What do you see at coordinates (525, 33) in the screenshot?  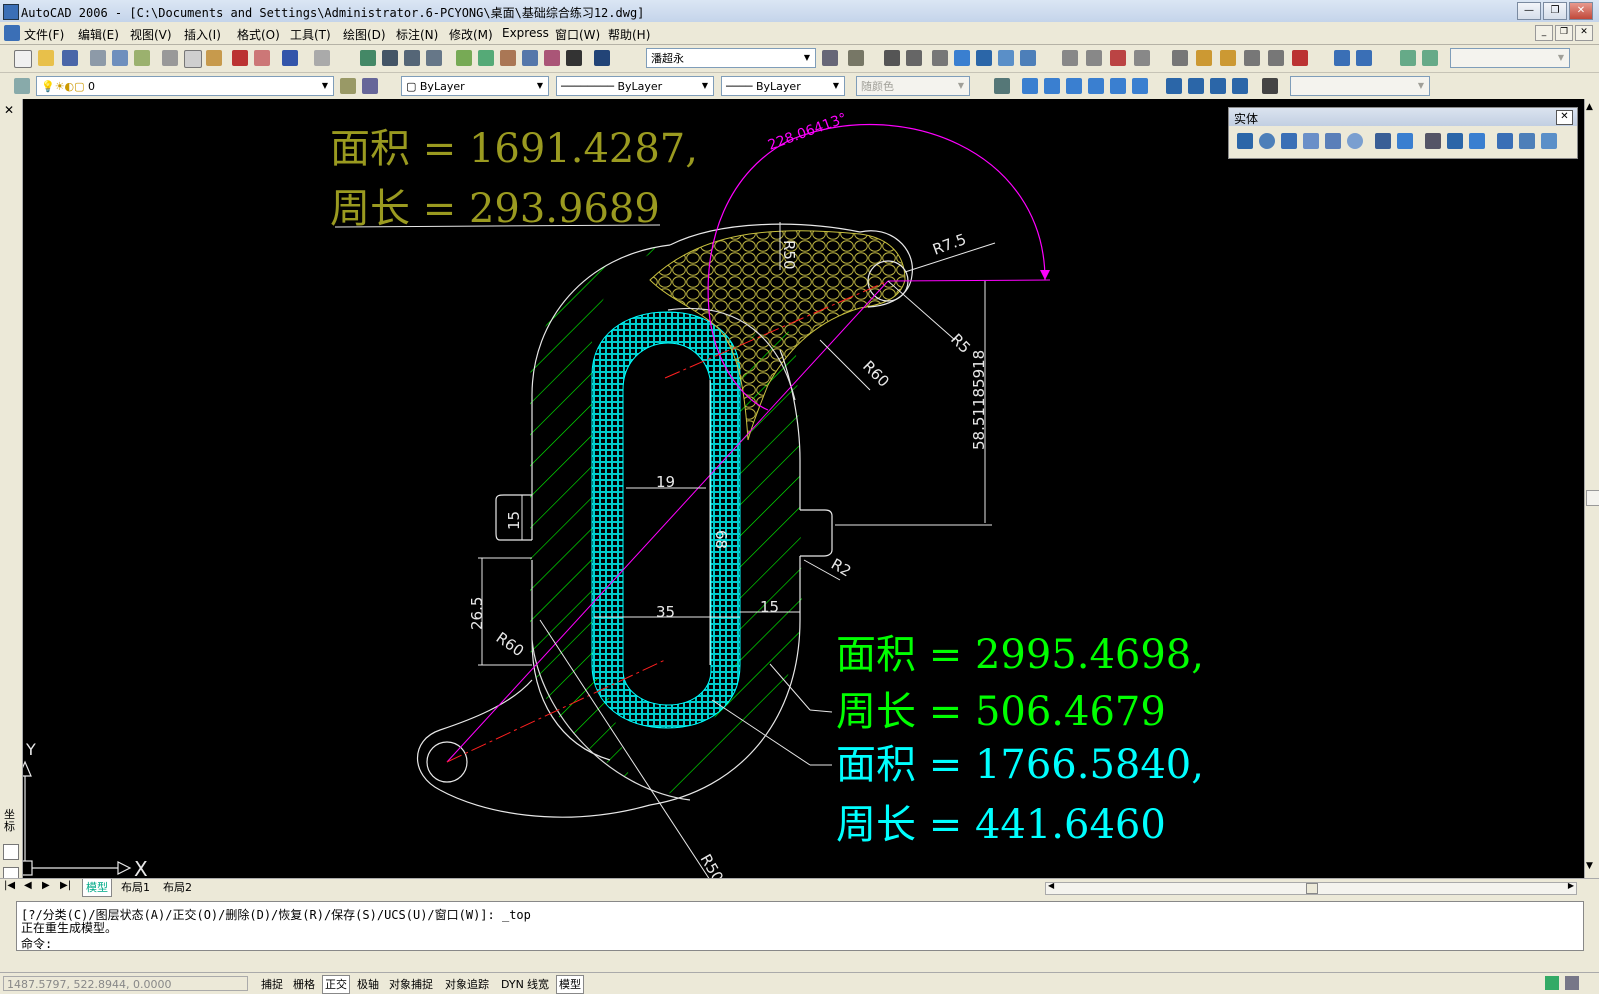 I see `menu-express: Express` at bounding box center [525, 33].